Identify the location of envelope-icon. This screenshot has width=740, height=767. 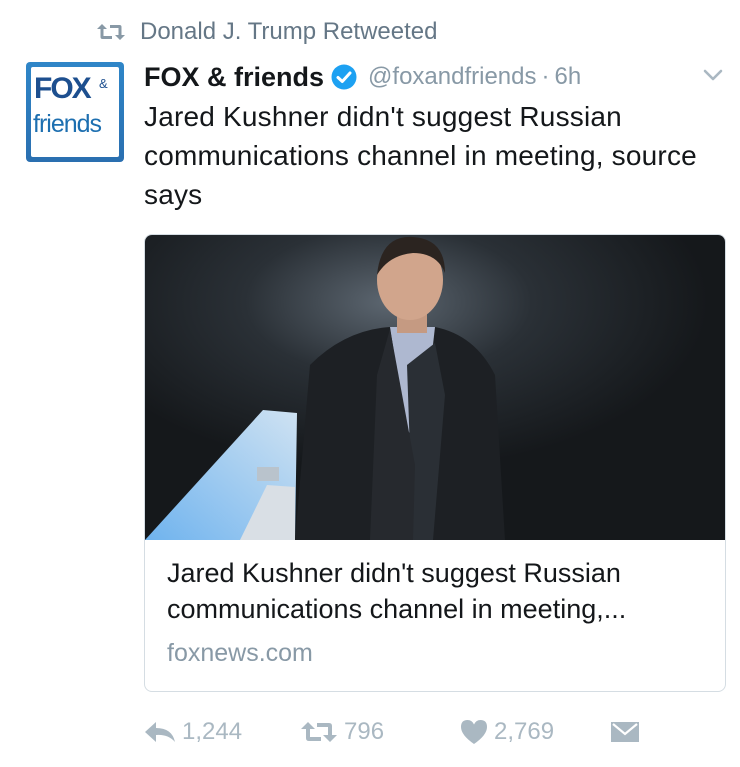
(625, 732).